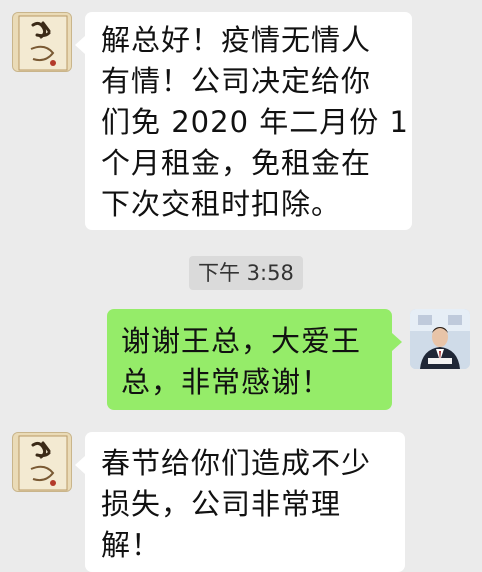  Describe the element at coordinates (254, 359) in the screenshot. I see `message-bubble-outgoing: 谢谢王总，大爱王 总，非常感谢！` at that location.